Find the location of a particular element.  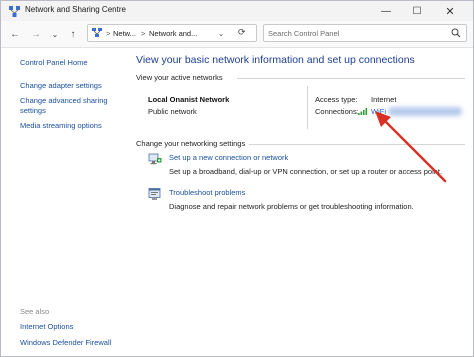

wifi-signal-icon is located at coordinates (363, 111).